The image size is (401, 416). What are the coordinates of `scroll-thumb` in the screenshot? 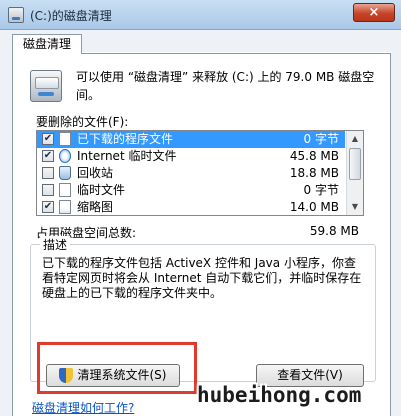 It's located at (355, 164).